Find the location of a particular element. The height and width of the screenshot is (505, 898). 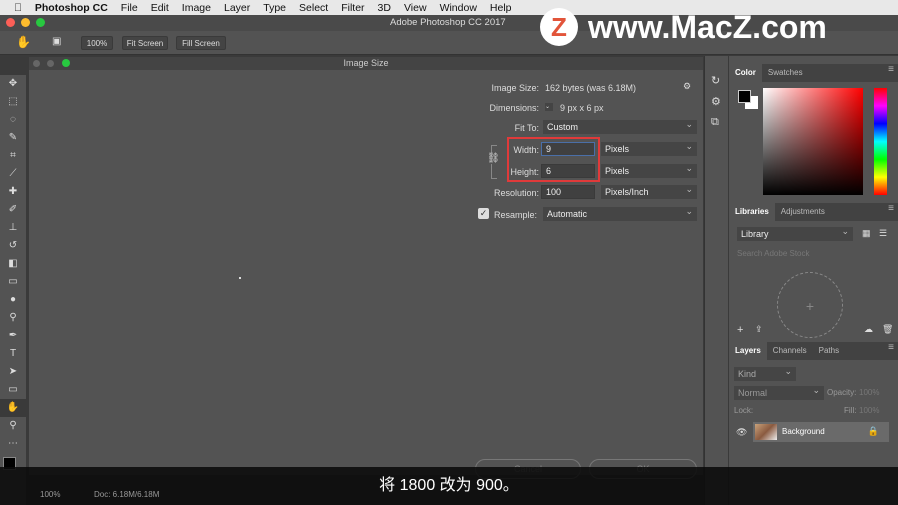

menu-help: Help is located at coordinates (501, 8).